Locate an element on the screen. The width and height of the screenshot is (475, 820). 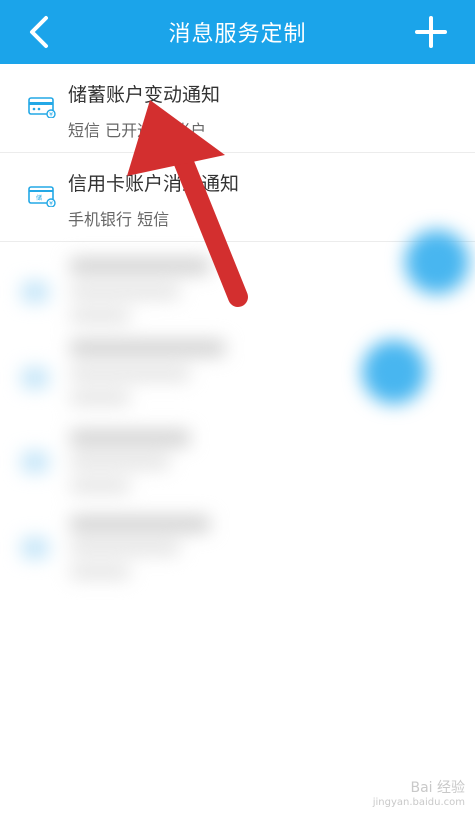
watermark-url: jingyan.baidu.com is located at coordinates (418, 802).